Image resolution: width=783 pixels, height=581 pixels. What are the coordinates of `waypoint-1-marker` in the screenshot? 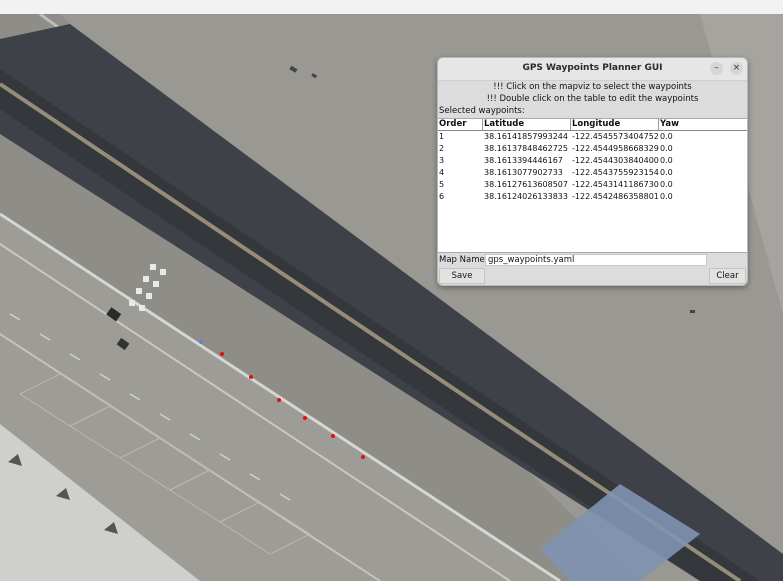 It's located at (222, 354).